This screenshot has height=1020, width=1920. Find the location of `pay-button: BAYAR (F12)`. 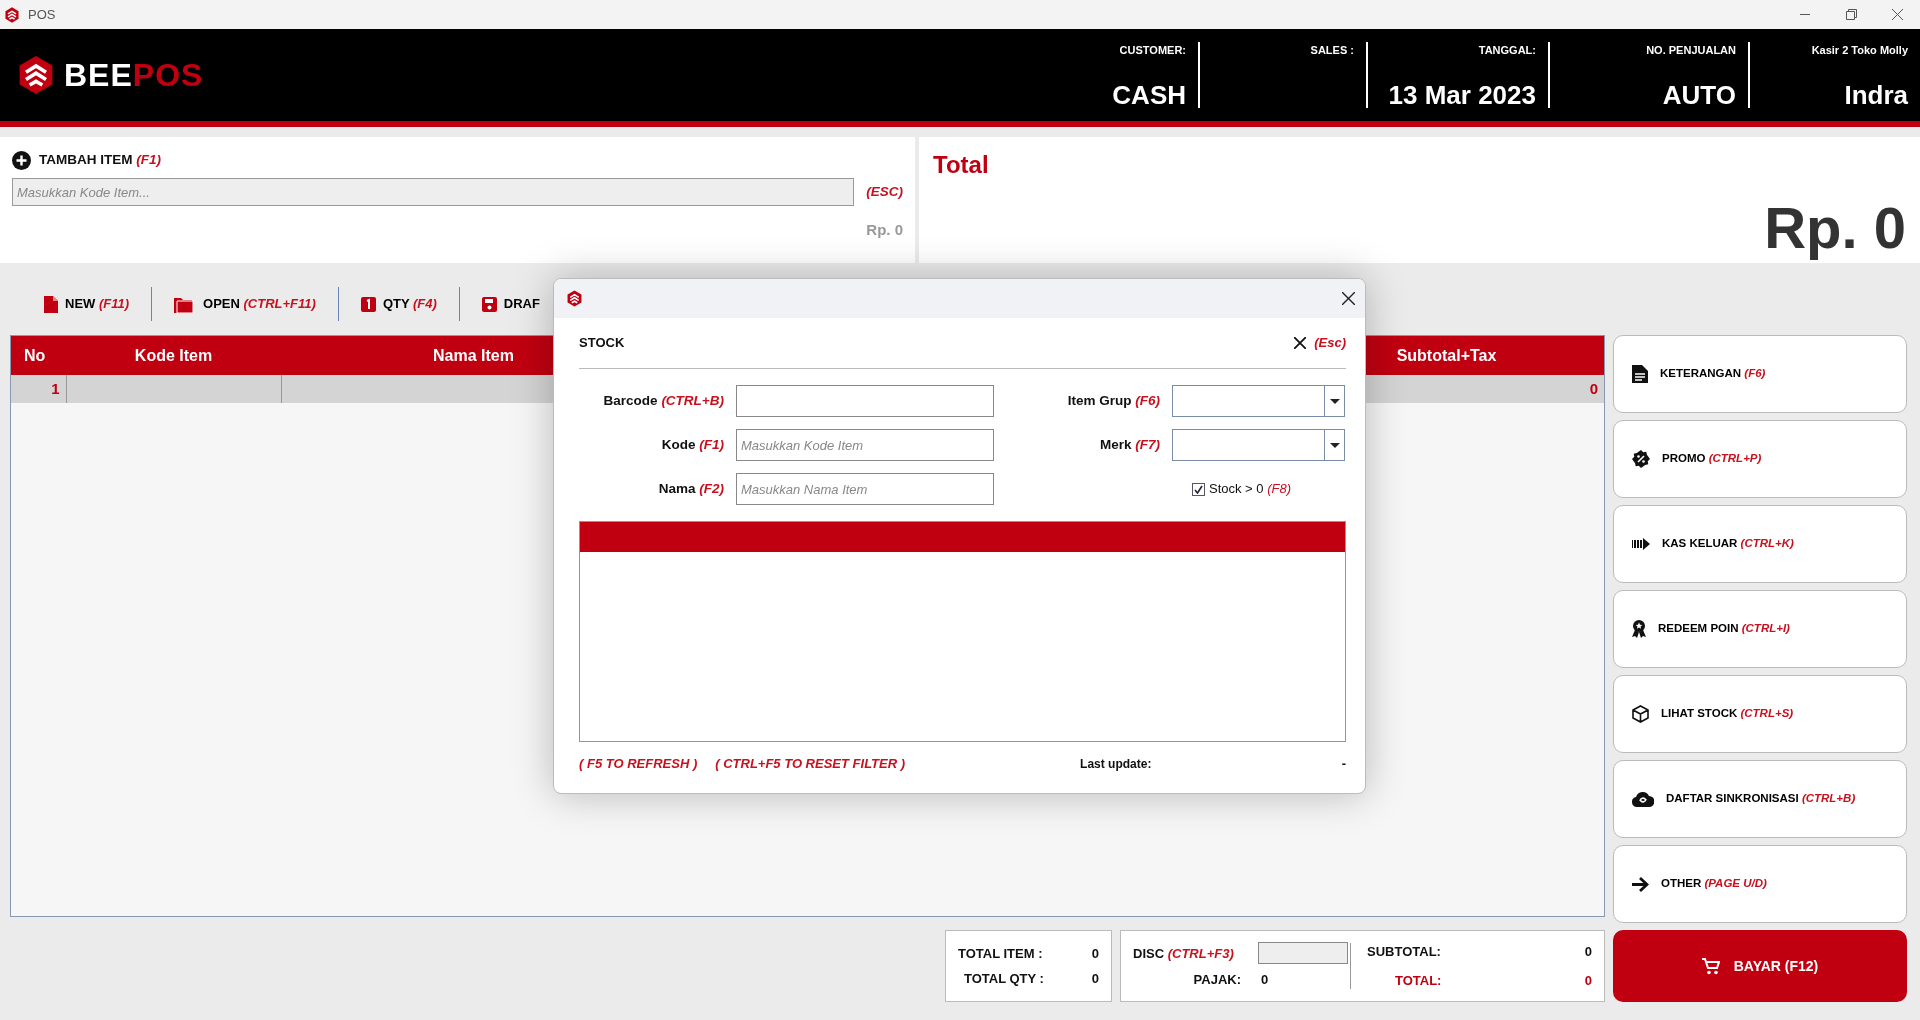

pay-button: BAYAR (F12) is located at coordinates (1760, 966).